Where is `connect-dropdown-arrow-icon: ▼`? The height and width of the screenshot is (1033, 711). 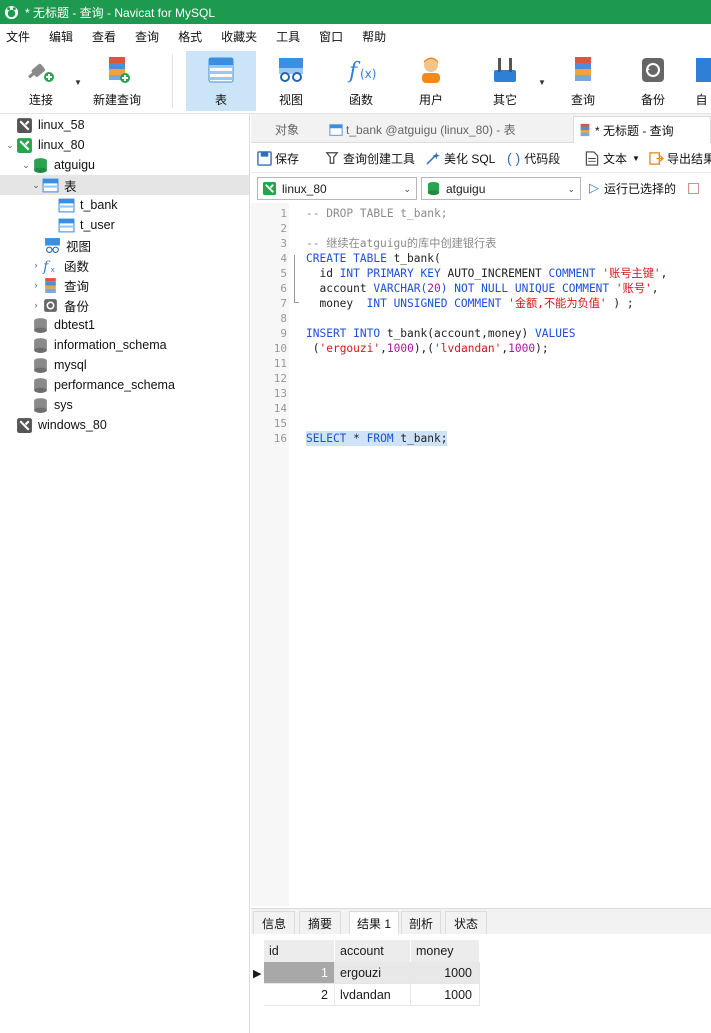
connect-dropdown-arrow-icon: ▼ is located at coordinates (78, 82).